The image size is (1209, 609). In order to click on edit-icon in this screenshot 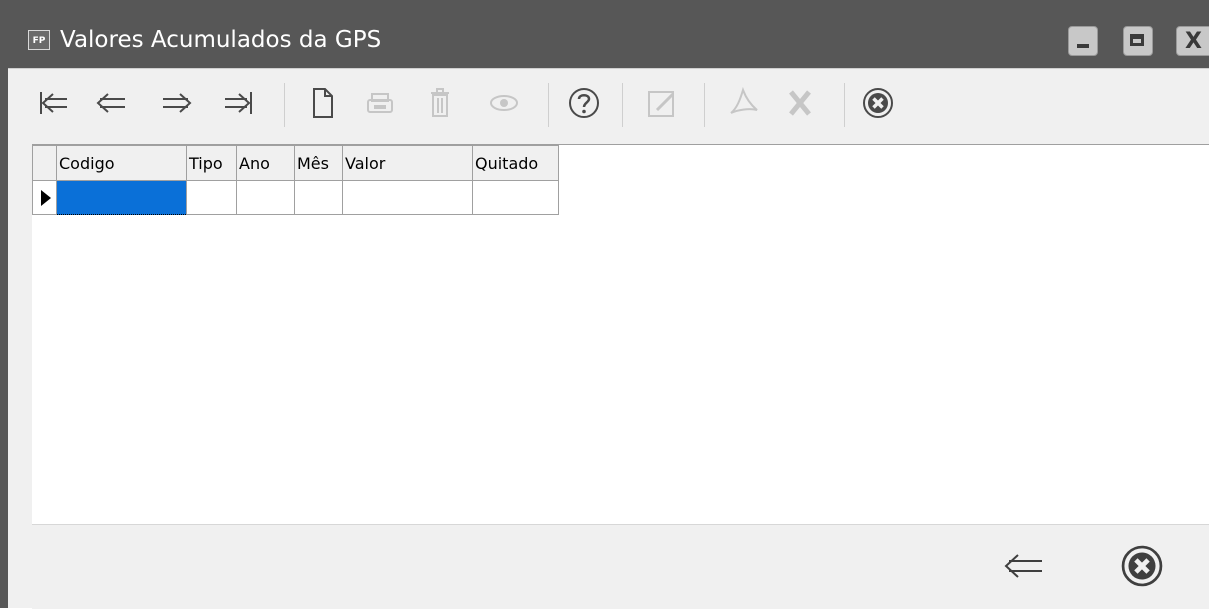, I will do `click(661, 104)`.